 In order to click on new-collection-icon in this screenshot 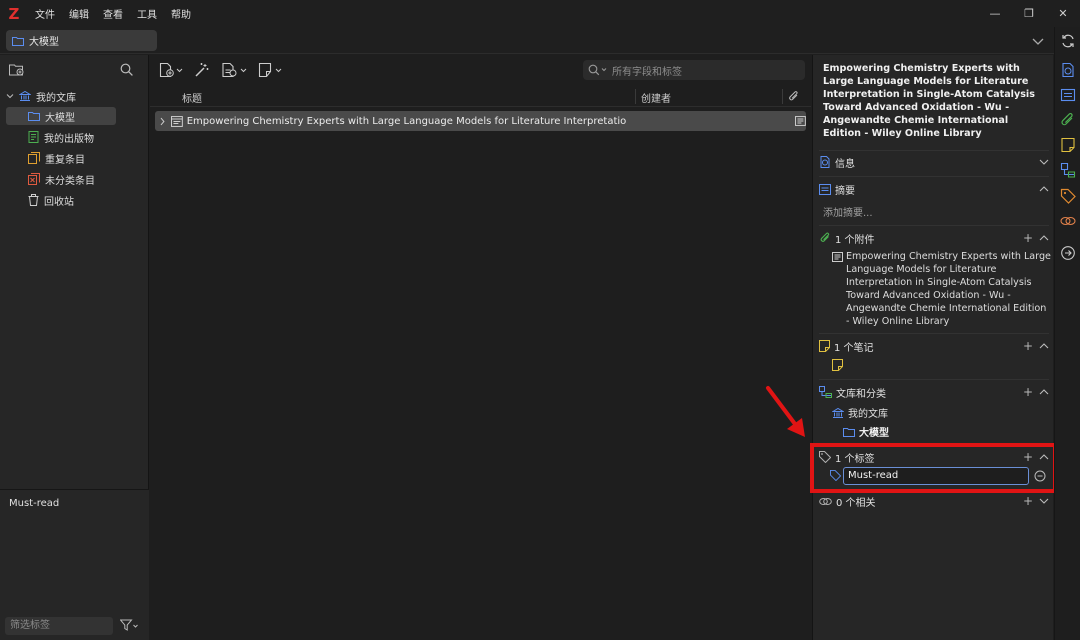, I will do `click(16, 69)`.